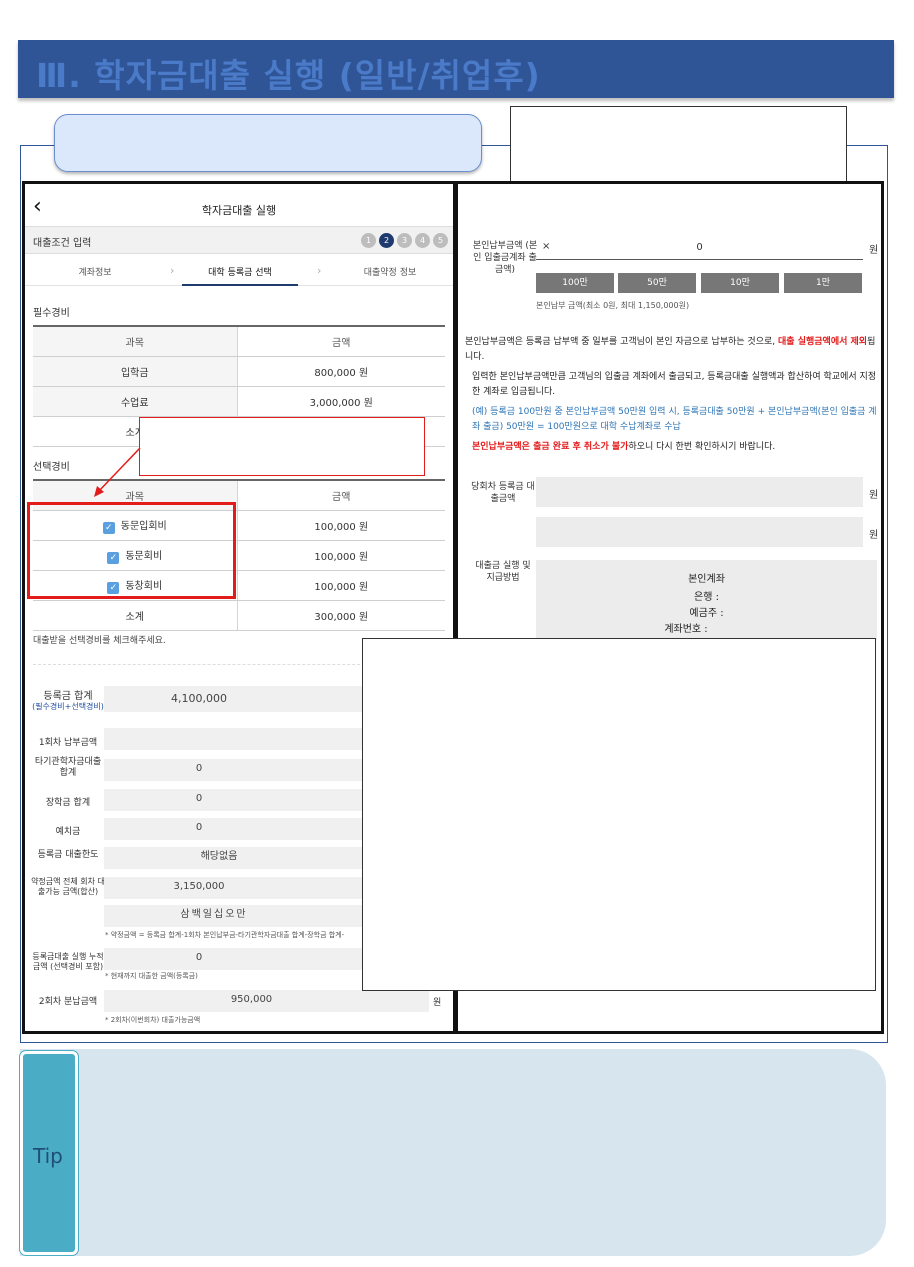 The width and height of the screenshot is (914, 1267). I want to click on contract-amount-label: 약정금액 전체 회차 대출가능 금액(합산), so click(68, 886).